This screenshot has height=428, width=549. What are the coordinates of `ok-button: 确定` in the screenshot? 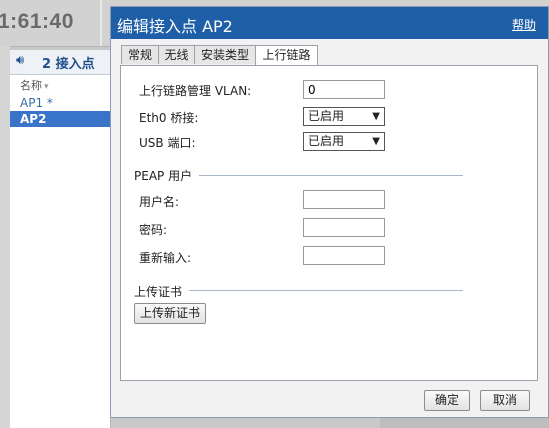 It's located at (447, 400).